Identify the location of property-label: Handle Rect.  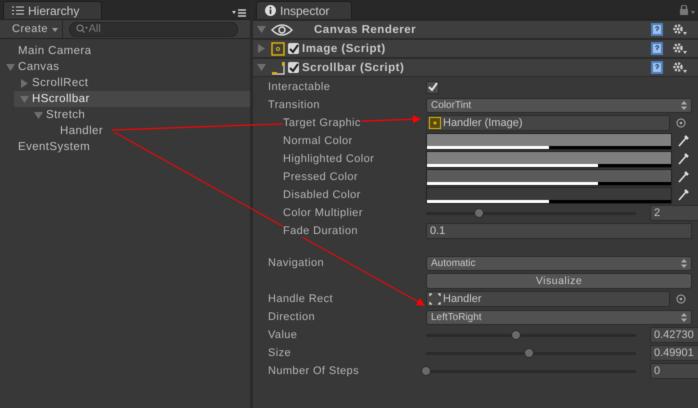
(300, 299).